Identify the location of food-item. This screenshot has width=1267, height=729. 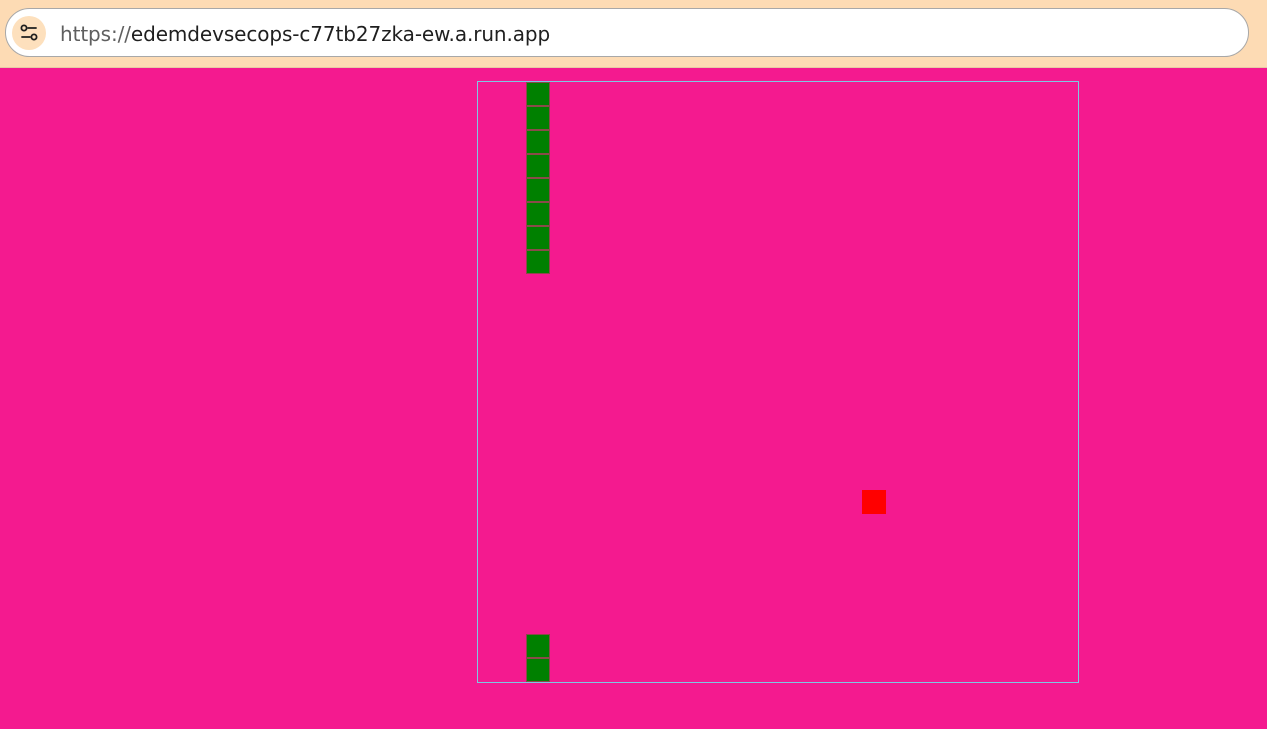
(874, 502).